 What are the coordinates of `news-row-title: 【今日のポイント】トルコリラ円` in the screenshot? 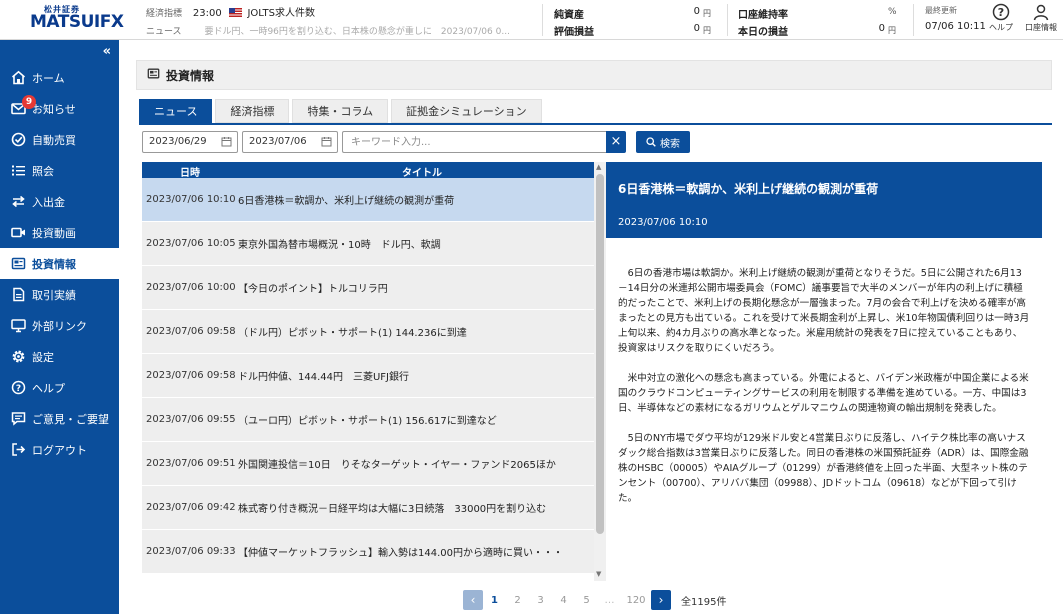 It's located at (313, 289).